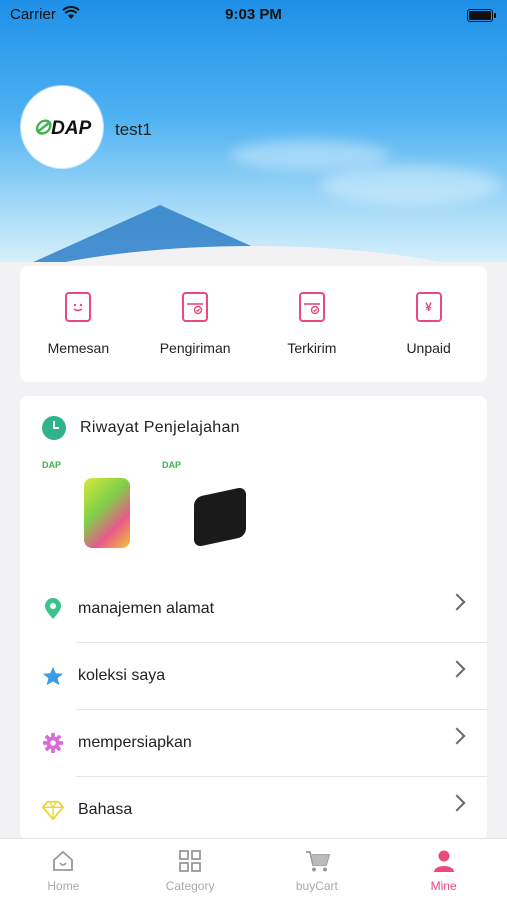 This screenshot has height=901, width=507. What do you see at coordinates (190, 886) in the screenshot?
I see `tab-label: Category` at bounding box center [190, 886].